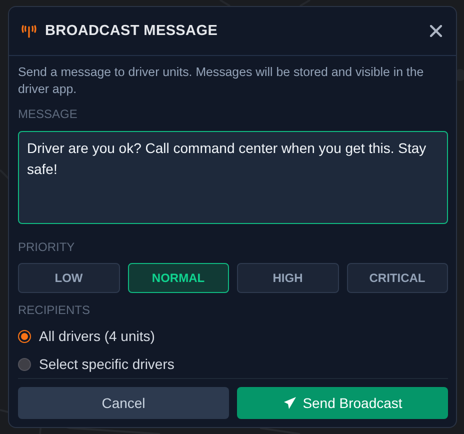 The image size is (464, 434). I want to click on dialog-title: BROADCAST MESSAGE, so click(132, 31).